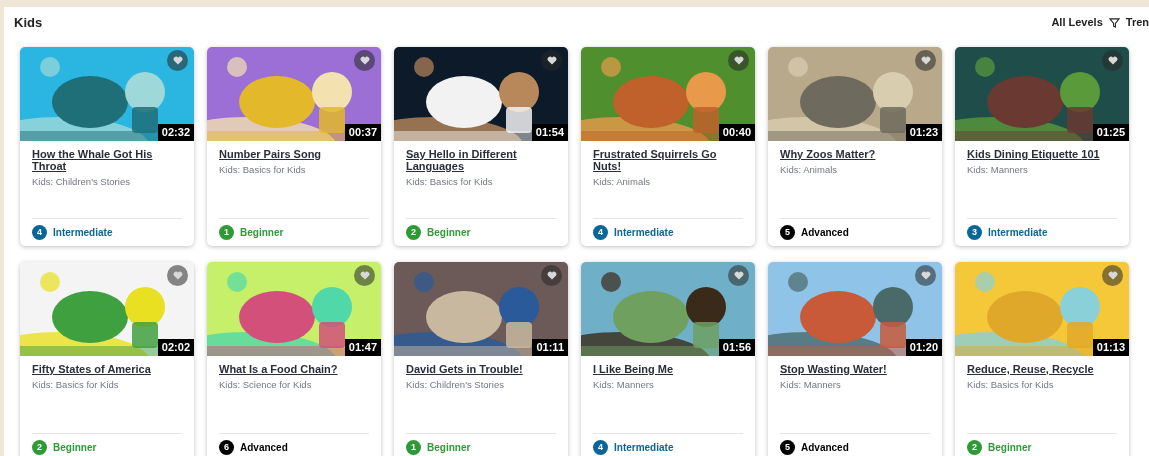  I want to click on video-card: 01:54 Say Hello in Different Languages Kids: Basics for Kids 2 Beginner, so click(481, 146).